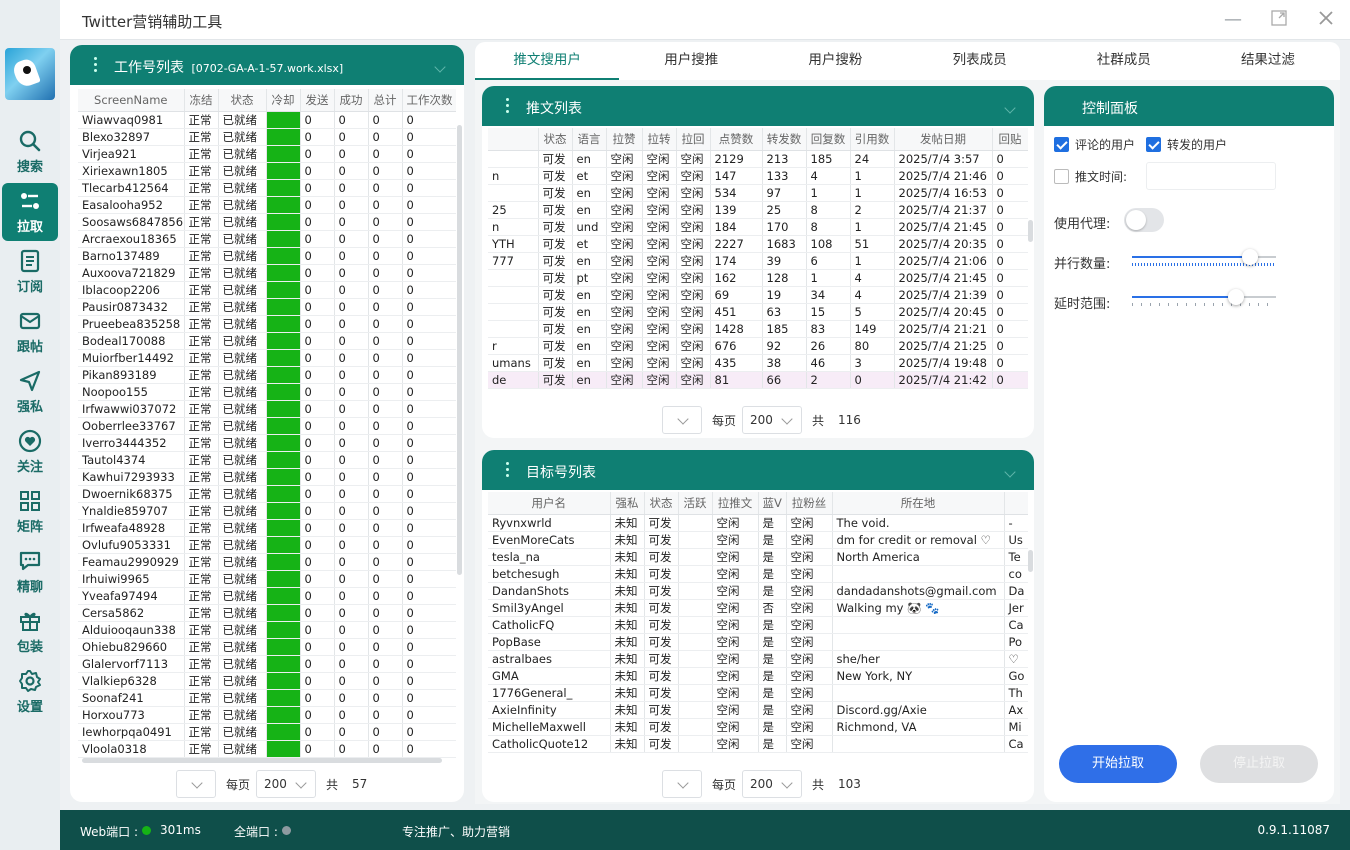 This screenshot has width=1350, height=850. Describe the element at coordinates (758, 278) in the screenshot. I see `table-row: 可发 pt 空闲 空闲 空闲 162 128 1 4 2025/7/4 21:45 0` at that location.